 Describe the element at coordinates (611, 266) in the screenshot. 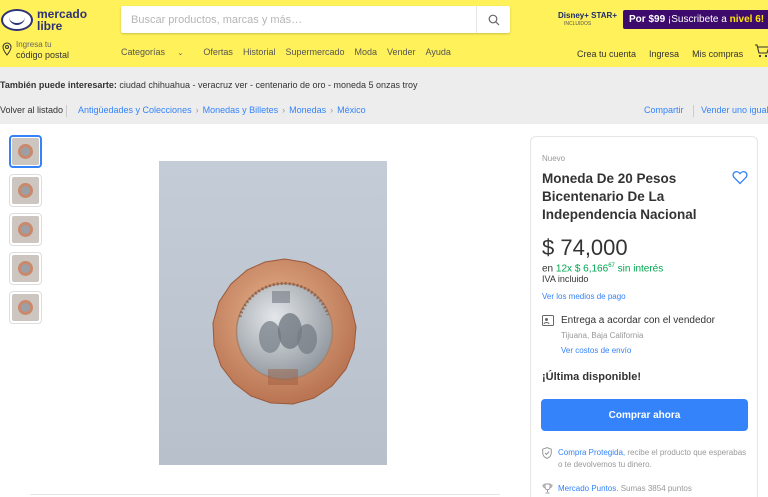

I see `installments-cents: 67` at that location.